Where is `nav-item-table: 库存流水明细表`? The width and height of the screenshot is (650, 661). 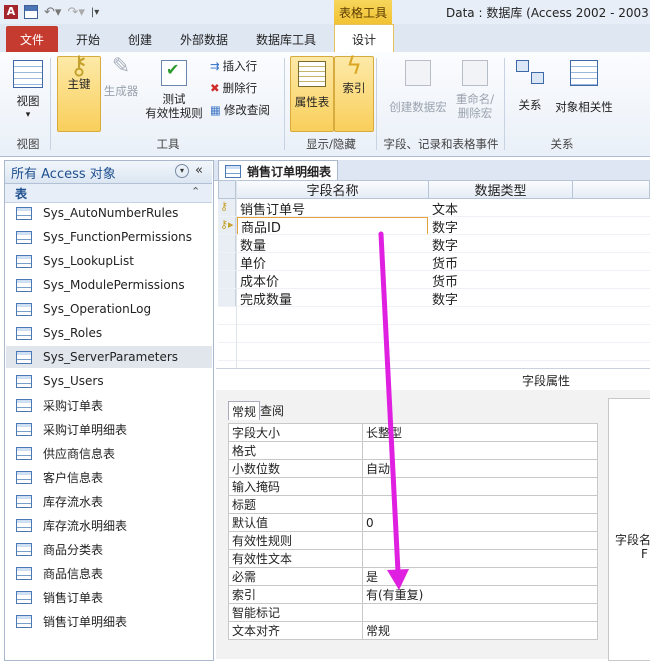 nav-item-table: 库存流水明细表 is located at coordinates (111, 525).